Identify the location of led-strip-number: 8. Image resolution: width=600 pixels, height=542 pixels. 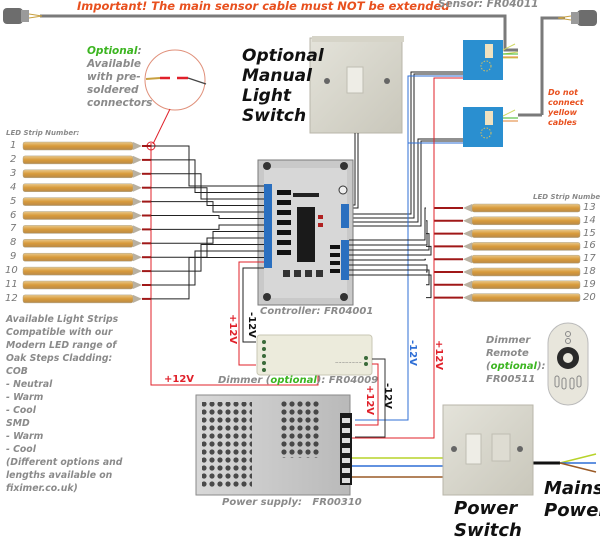
(13, 243).